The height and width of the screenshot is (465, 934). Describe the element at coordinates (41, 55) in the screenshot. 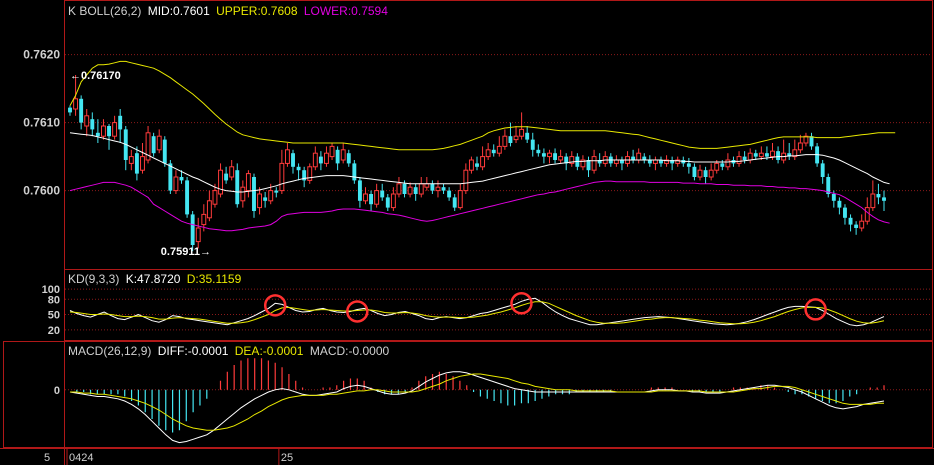

I see `price-y-tick-label: 0.7620` at that location.